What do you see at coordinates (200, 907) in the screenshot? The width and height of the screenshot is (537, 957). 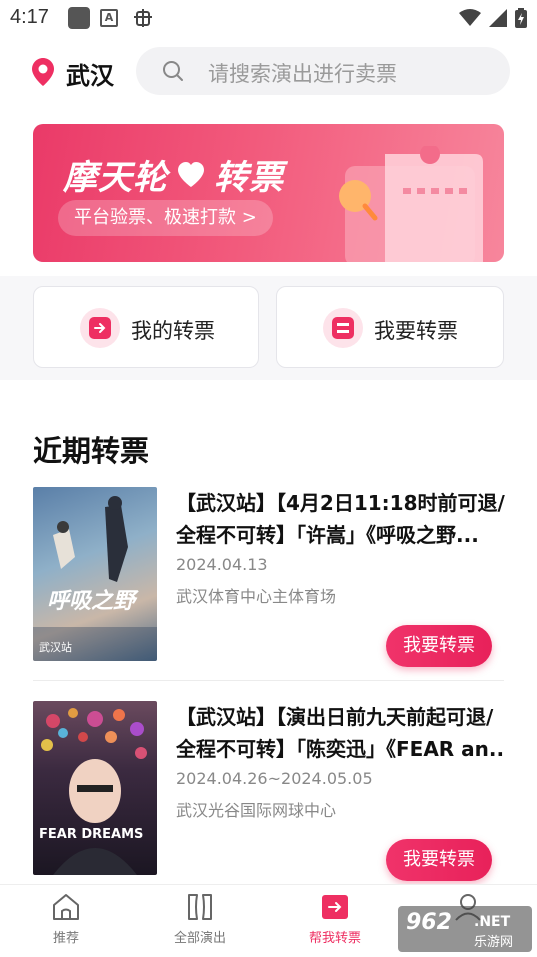 I see `shows-icon` at bounding box center [200, 907].